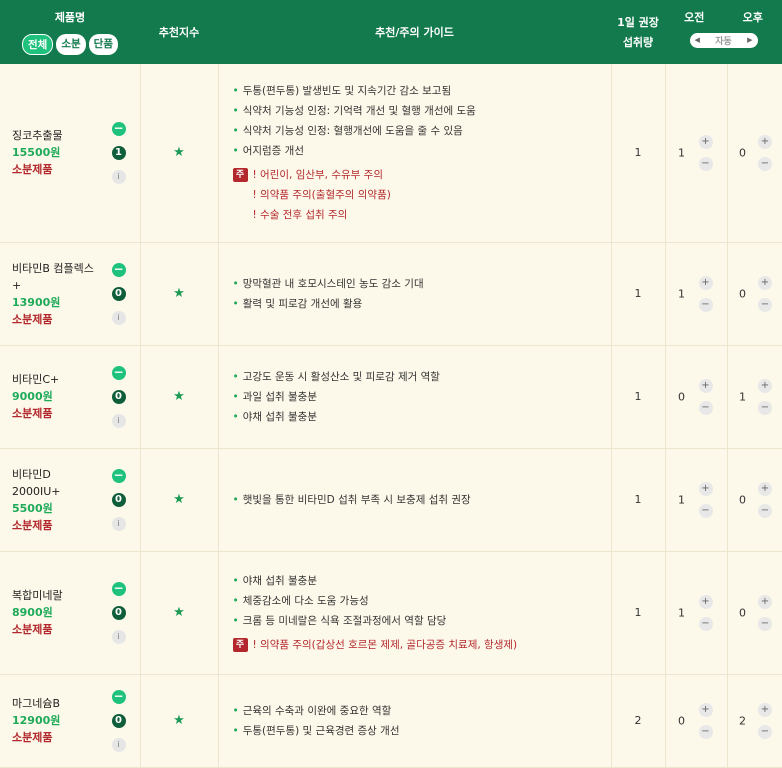  What do you see at coordinates (695, 721) in the screenshot?
I see `am-control: 0 + −` at bounding box center [695, 721].